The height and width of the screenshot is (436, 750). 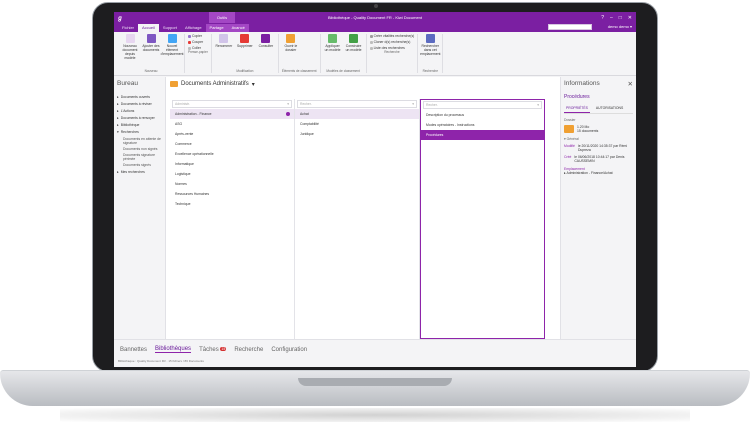 What do you see at coordinates (148, 28) in the screenshot?
I see `tab-accueil: Accueil` at bounding box center [148, 28].